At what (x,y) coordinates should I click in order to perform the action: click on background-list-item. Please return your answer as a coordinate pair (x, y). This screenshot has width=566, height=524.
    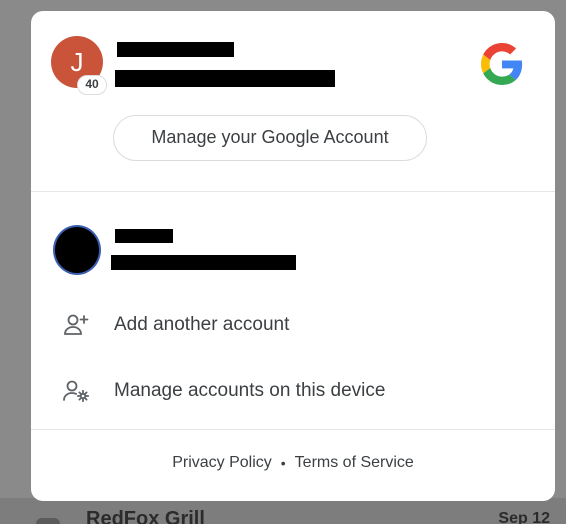
    Looking at the image, I should click on (283, 511).